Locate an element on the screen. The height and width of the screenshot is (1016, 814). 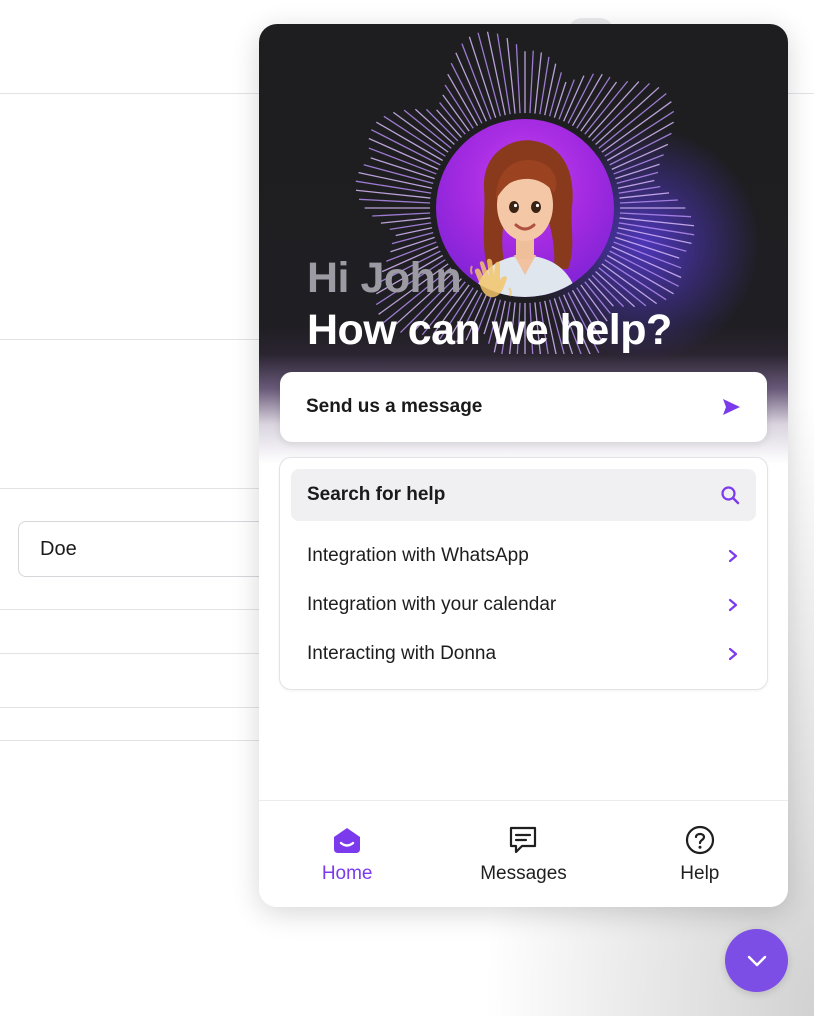
send-icon is located at coordinates (731, 407).